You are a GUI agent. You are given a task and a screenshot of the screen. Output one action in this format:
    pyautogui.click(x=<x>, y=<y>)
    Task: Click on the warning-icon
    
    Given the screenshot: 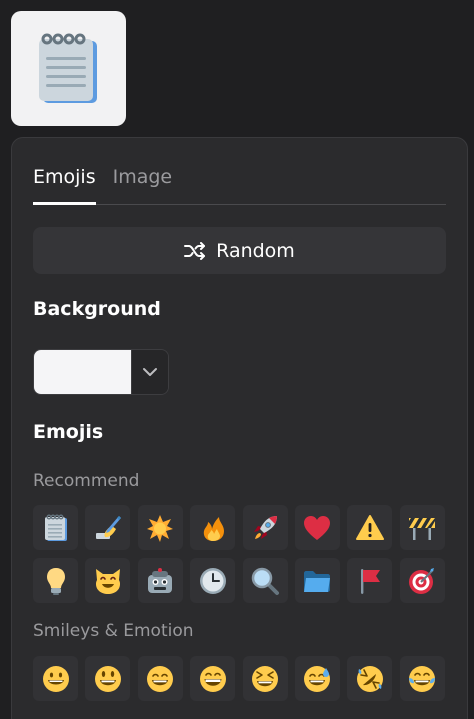 What is the action you would take?
    pyautogui.click(x=369, y=527)
    